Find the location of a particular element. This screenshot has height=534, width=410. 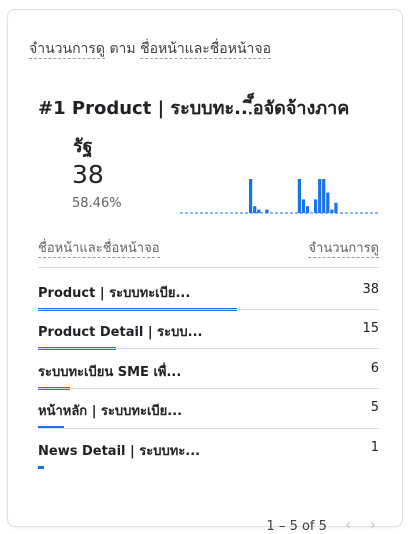

by-label: ตาม is located at coordinates (122, 49).